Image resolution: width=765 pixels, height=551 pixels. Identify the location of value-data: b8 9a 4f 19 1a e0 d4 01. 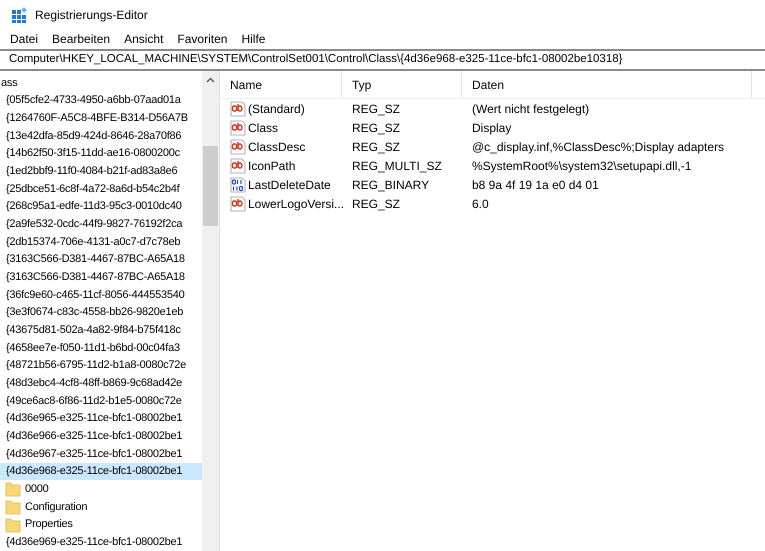
(535, 185).